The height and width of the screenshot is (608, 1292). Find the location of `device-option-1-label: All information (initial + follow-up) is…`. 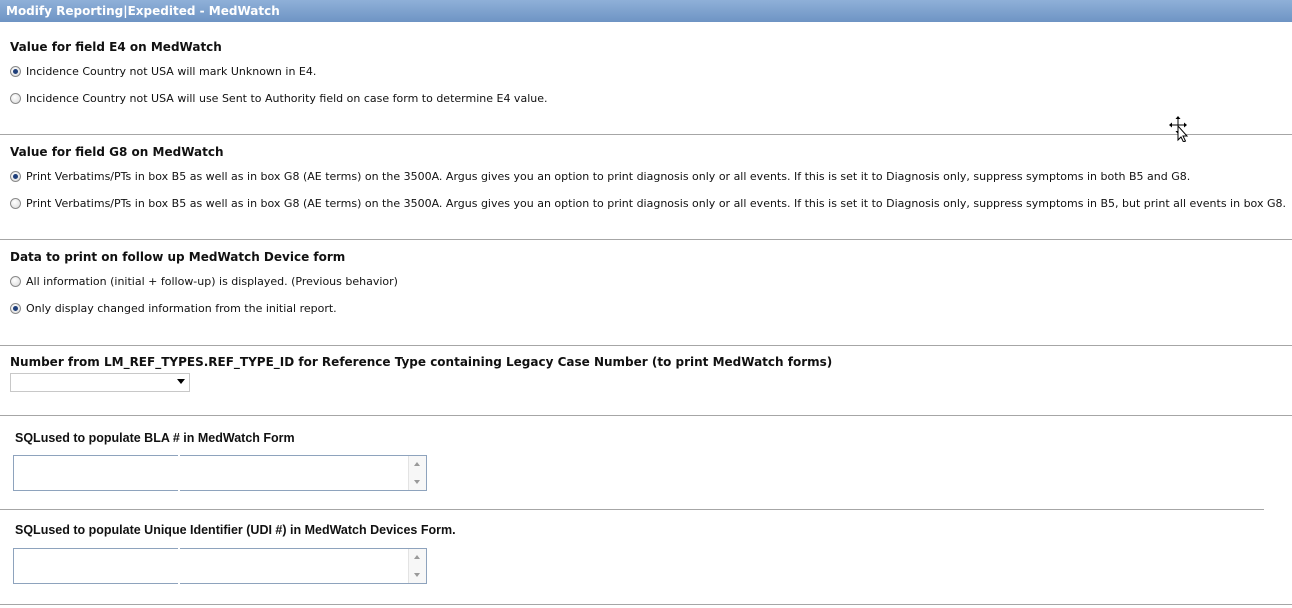

device-option-1-label: All information (initial + follow-up) is… is located at coordinates (212, 281).